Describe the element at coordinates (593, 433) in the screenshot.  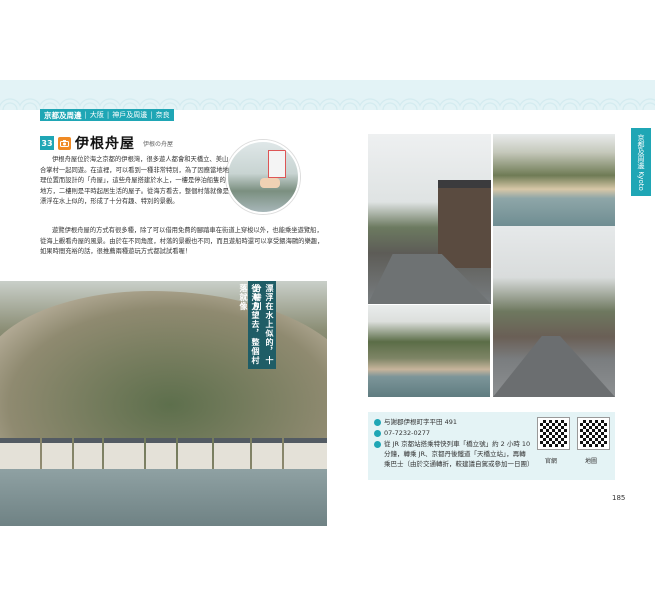
I see `qr-map` at that location.